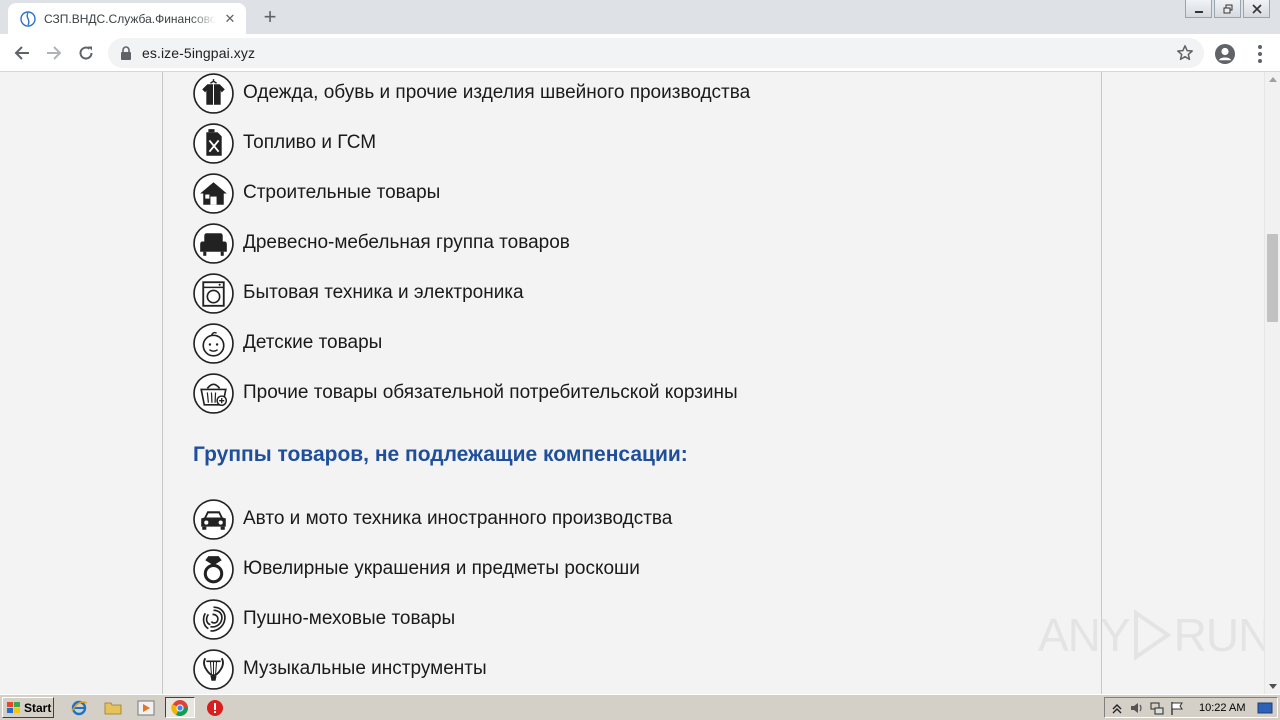 The image size is (1280, 720). Describe the element at coordinates (146, 708) in the screenshot. I see `media-player-icon` at that location.